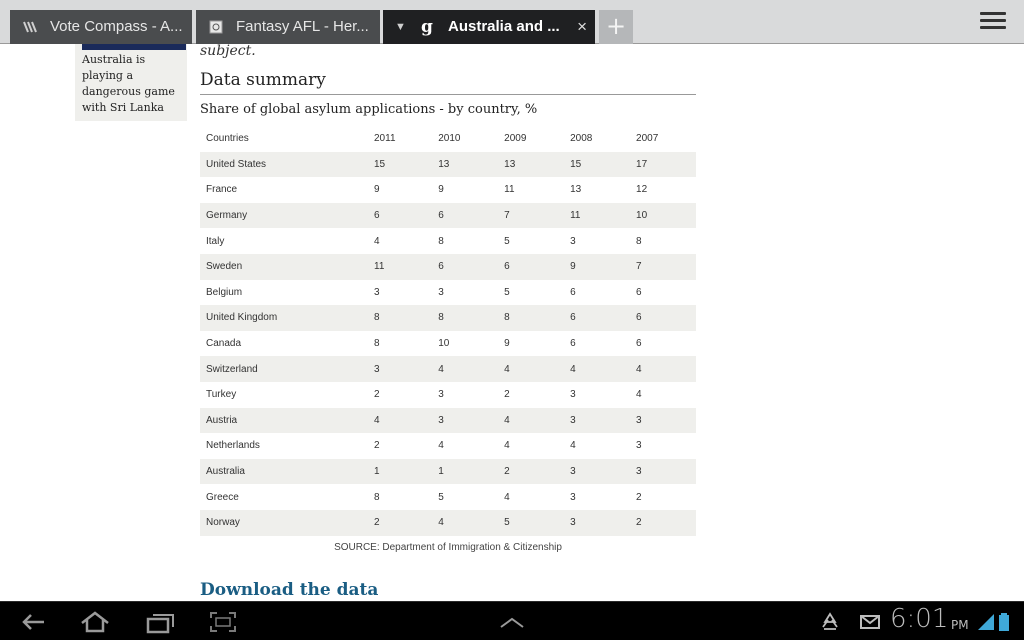 This screenshot has height=640, width=1024. What do you see at coordinates (1004, 622) in the screenshot?
I see `battery-icon` at bounding box center [1004, 622].